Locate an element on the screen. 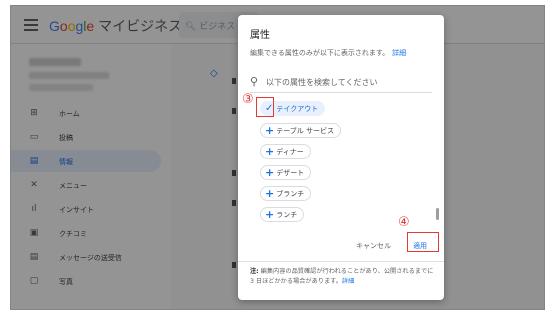  divider is located at coordinates (341, 261).